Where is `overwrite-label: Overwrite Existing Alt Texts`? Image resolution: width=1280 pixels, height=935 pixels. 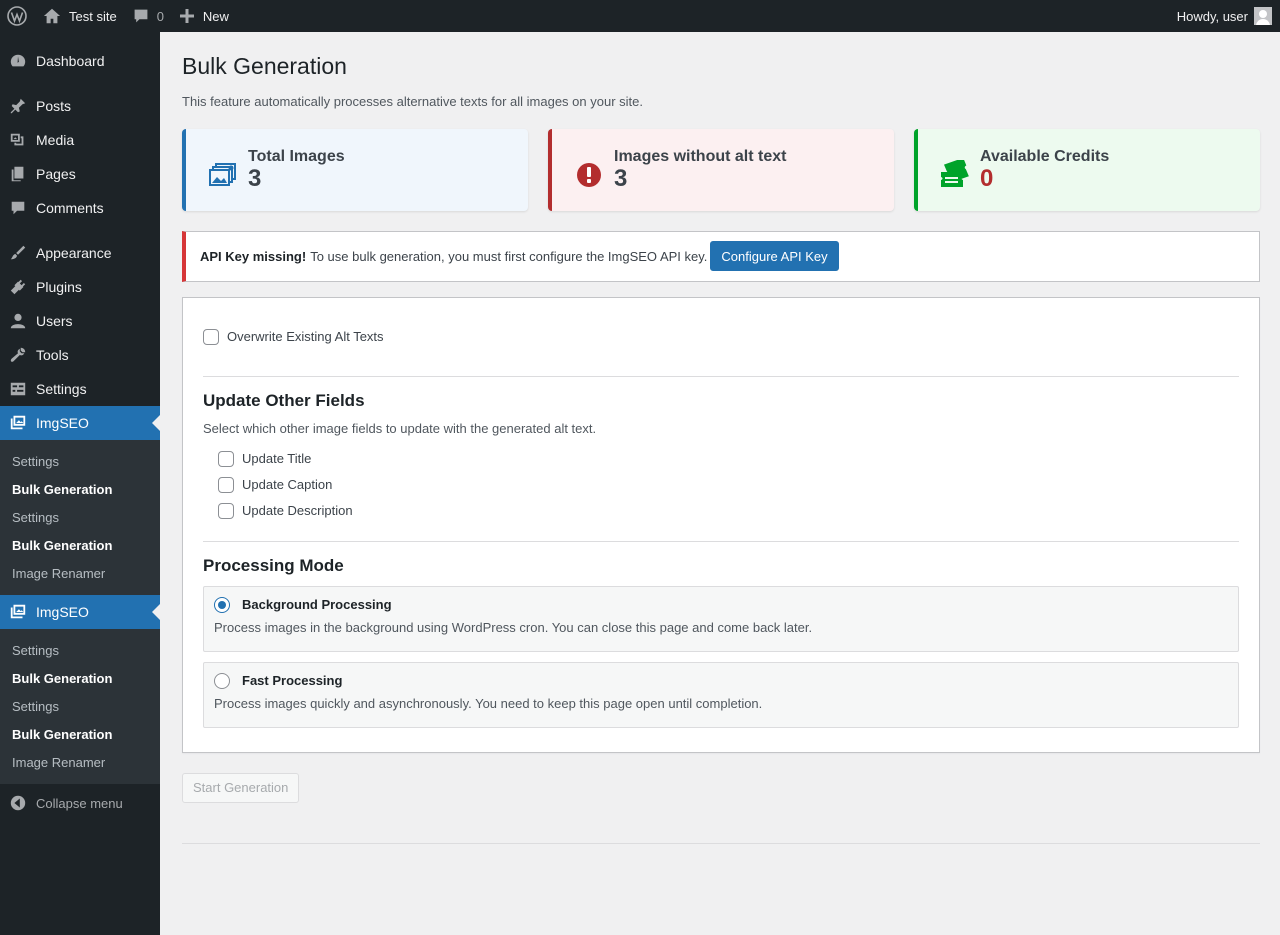 overwrite-label: Overwrite Existing Alt Texts is located at coordinates (305, 337).